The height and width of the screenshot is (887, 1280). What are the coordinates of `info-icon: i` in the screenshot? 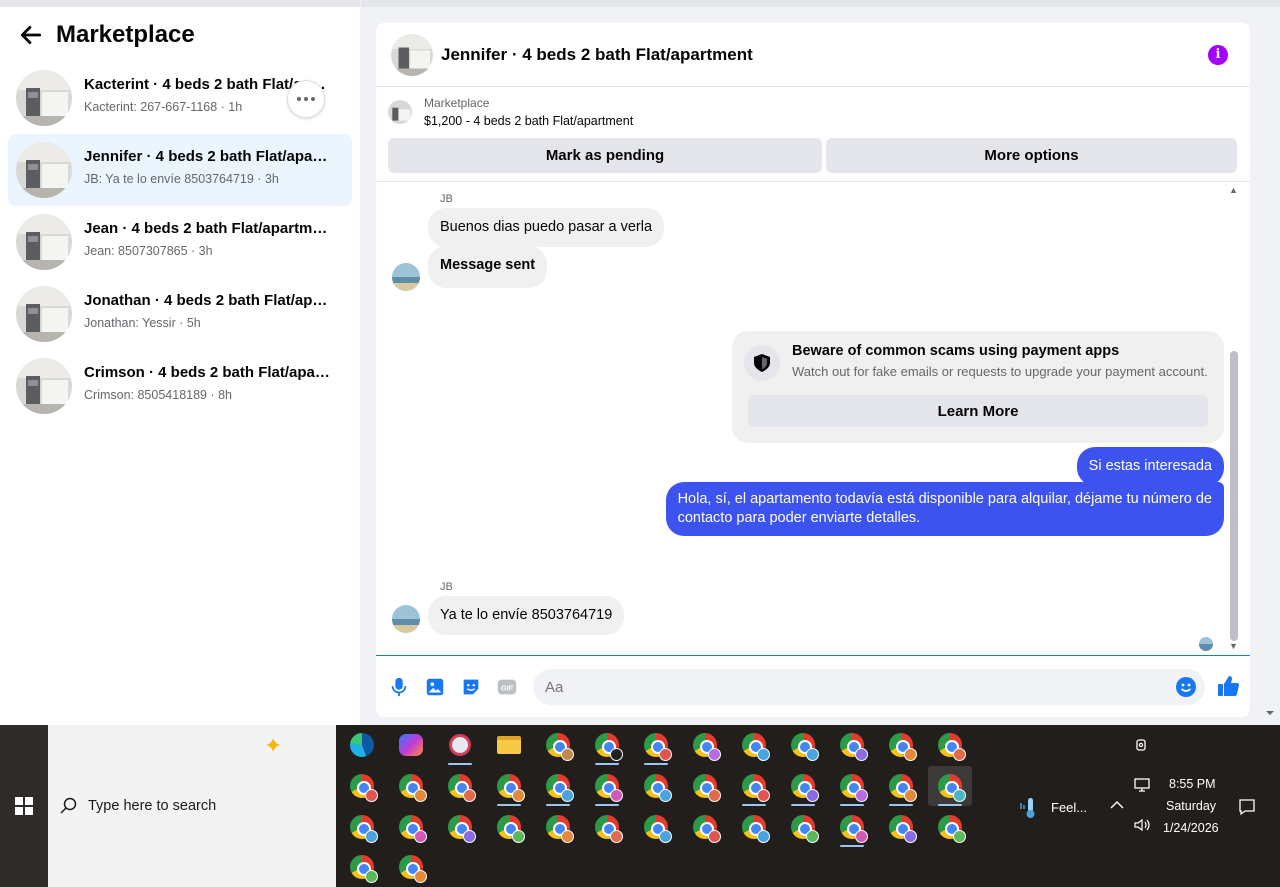 It's located at (1218, 55).